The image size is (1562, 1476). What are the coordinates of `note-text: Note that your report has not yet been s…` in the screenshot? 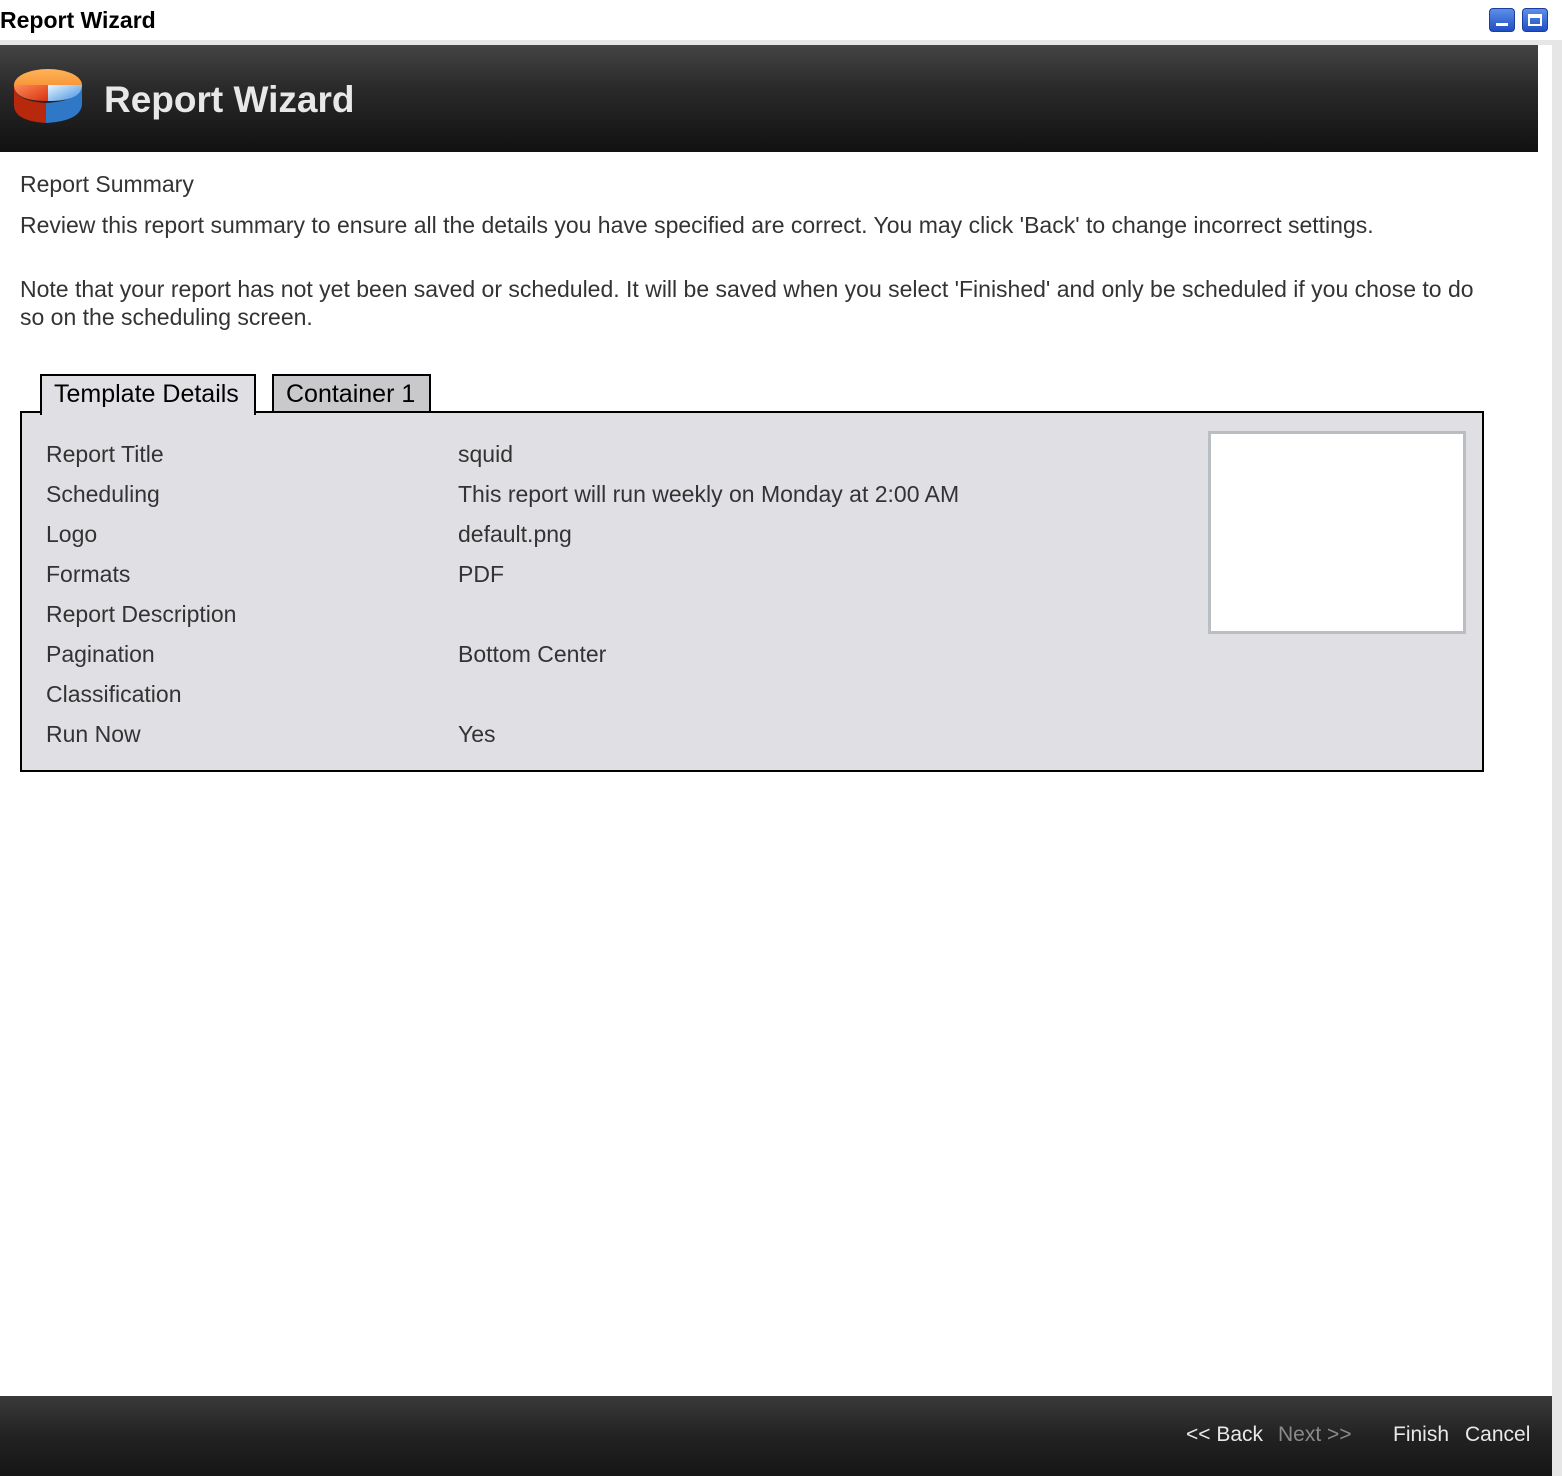 It's located at (747, 303).